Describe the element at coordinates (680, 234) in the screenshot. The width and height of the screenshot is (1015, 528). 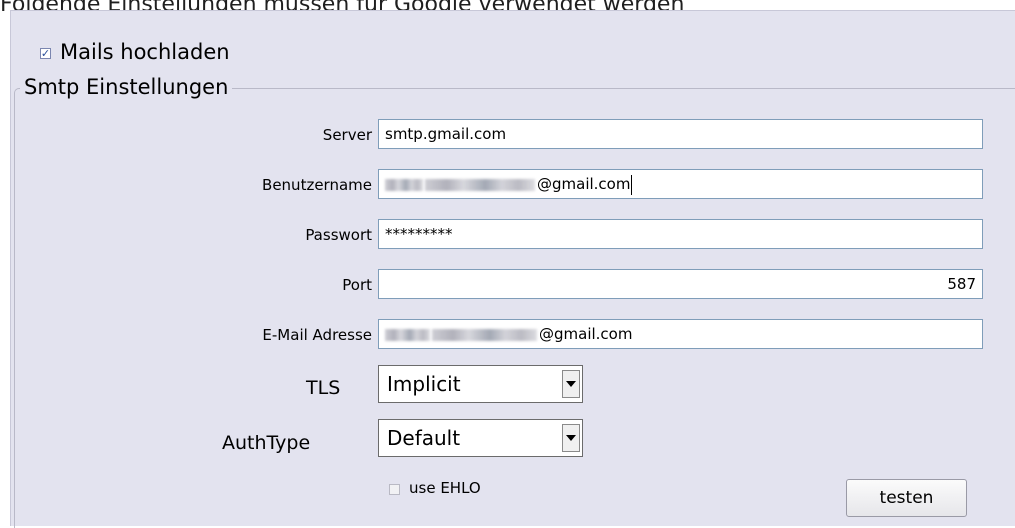
I see `password-input: *********` at that location.